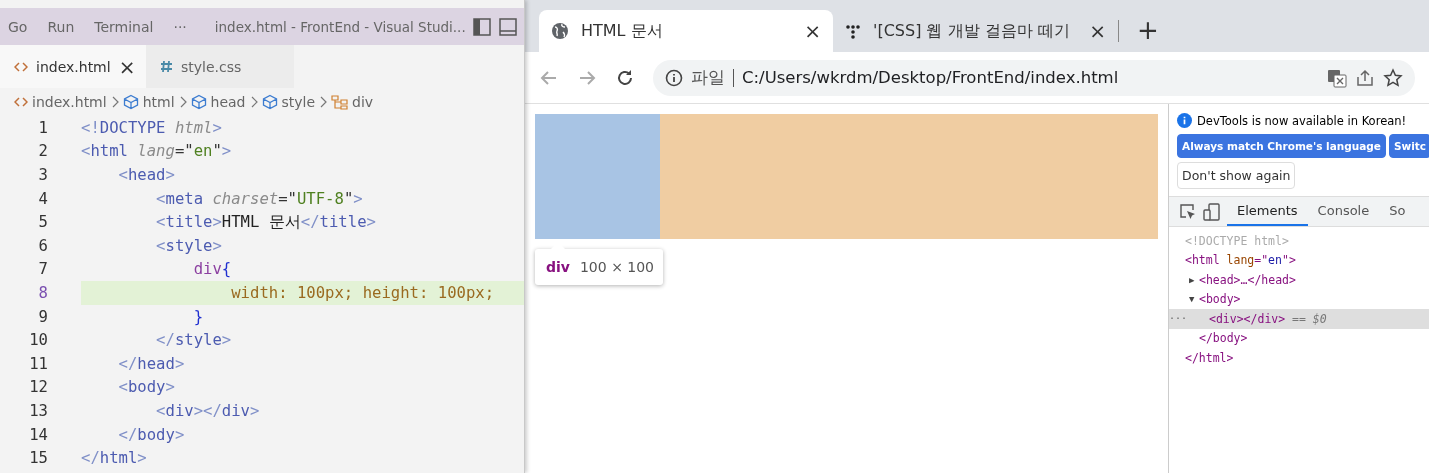 The width and height of the screenshot is (1429, 473). I want to click on line-number: 3, so click(42, 175).